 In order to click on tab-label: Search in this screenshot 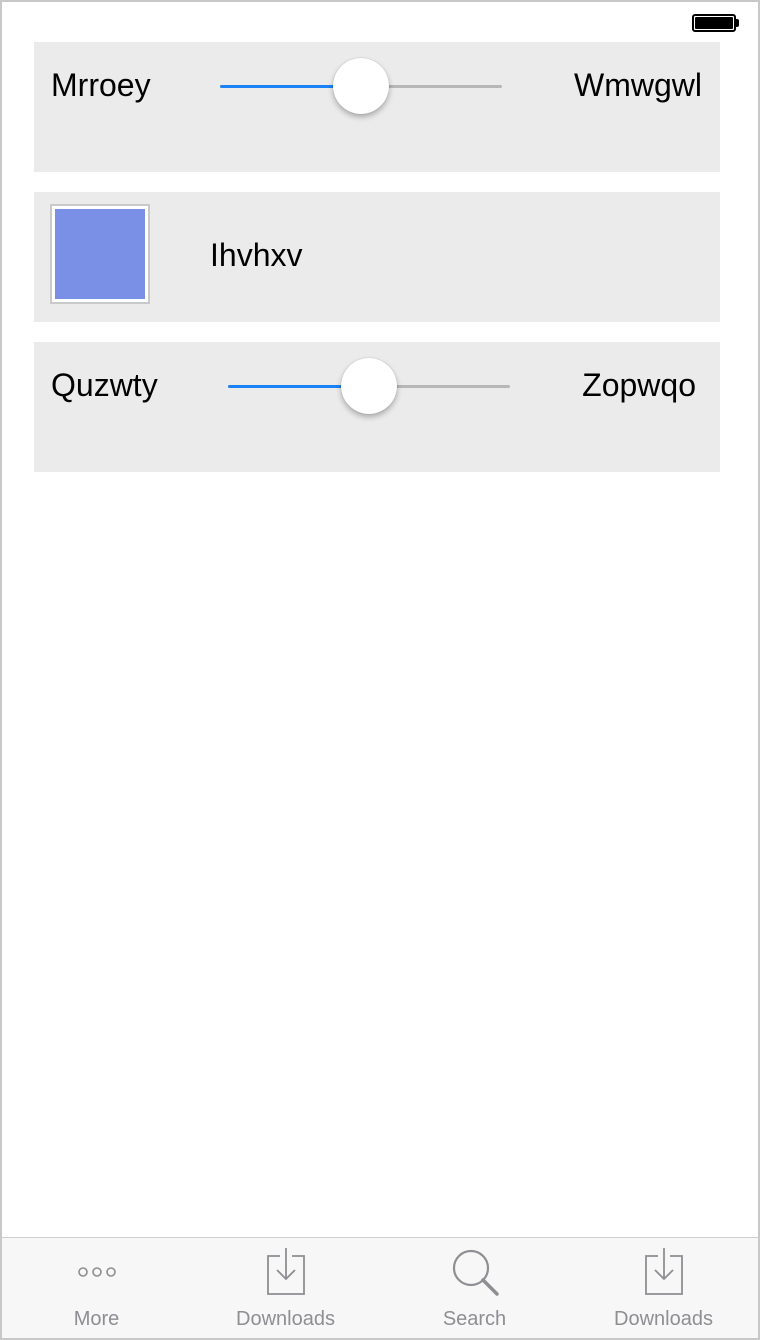, I will do `click(474, 1319)`.